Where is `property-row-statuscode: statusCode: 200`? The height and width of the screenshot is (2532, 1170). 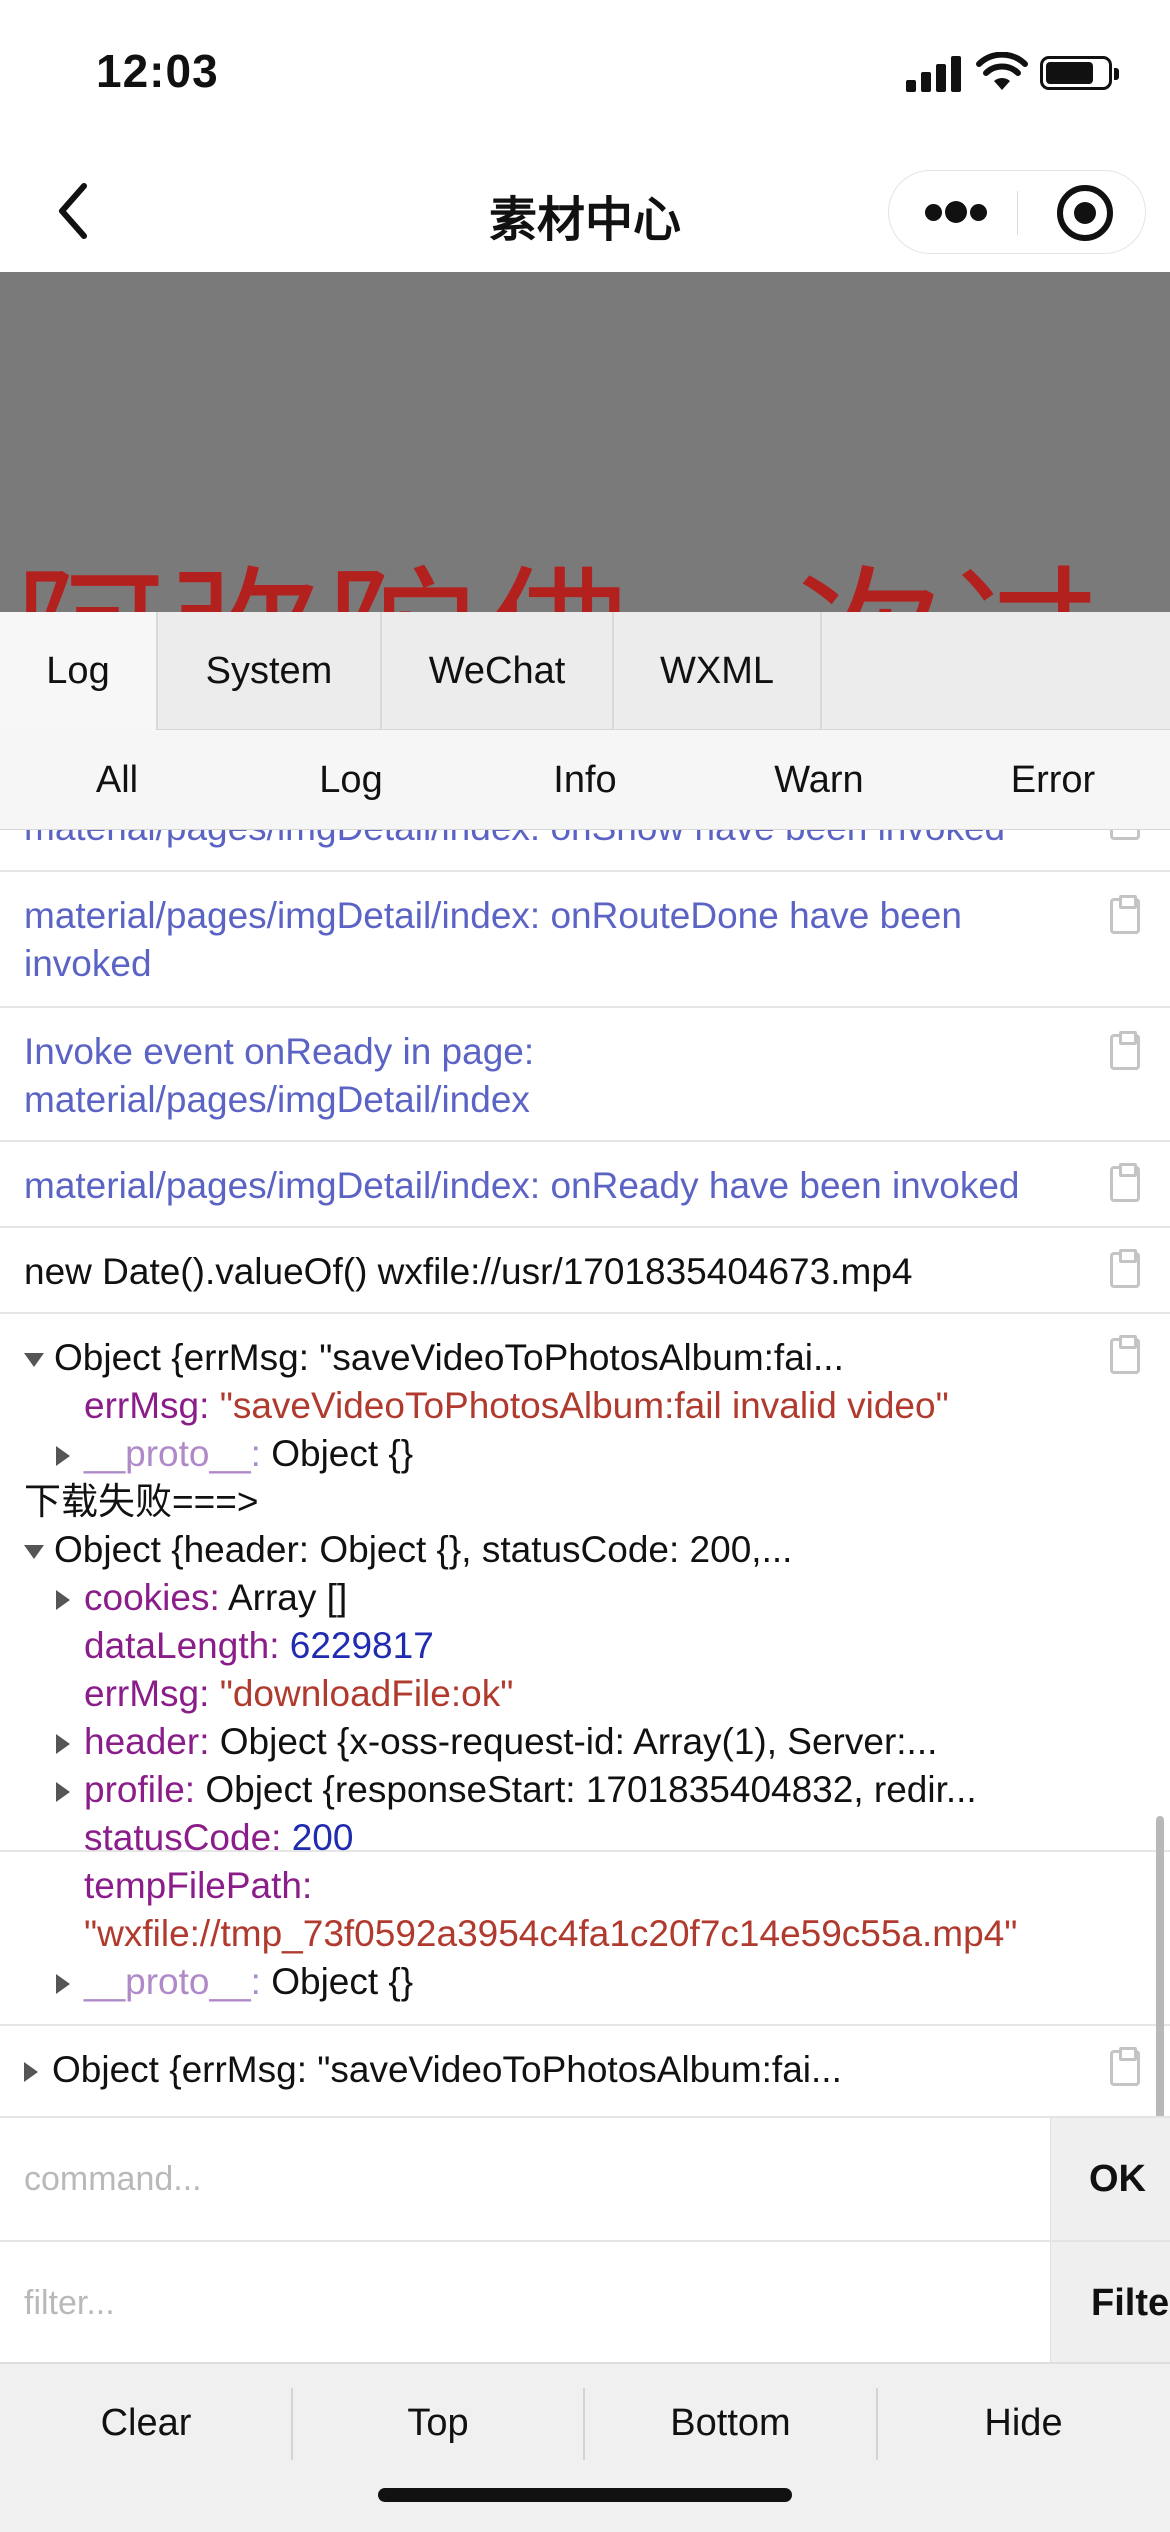 property-row-statuscode: statusCode: 200 is located at coordinates (219, 1837).